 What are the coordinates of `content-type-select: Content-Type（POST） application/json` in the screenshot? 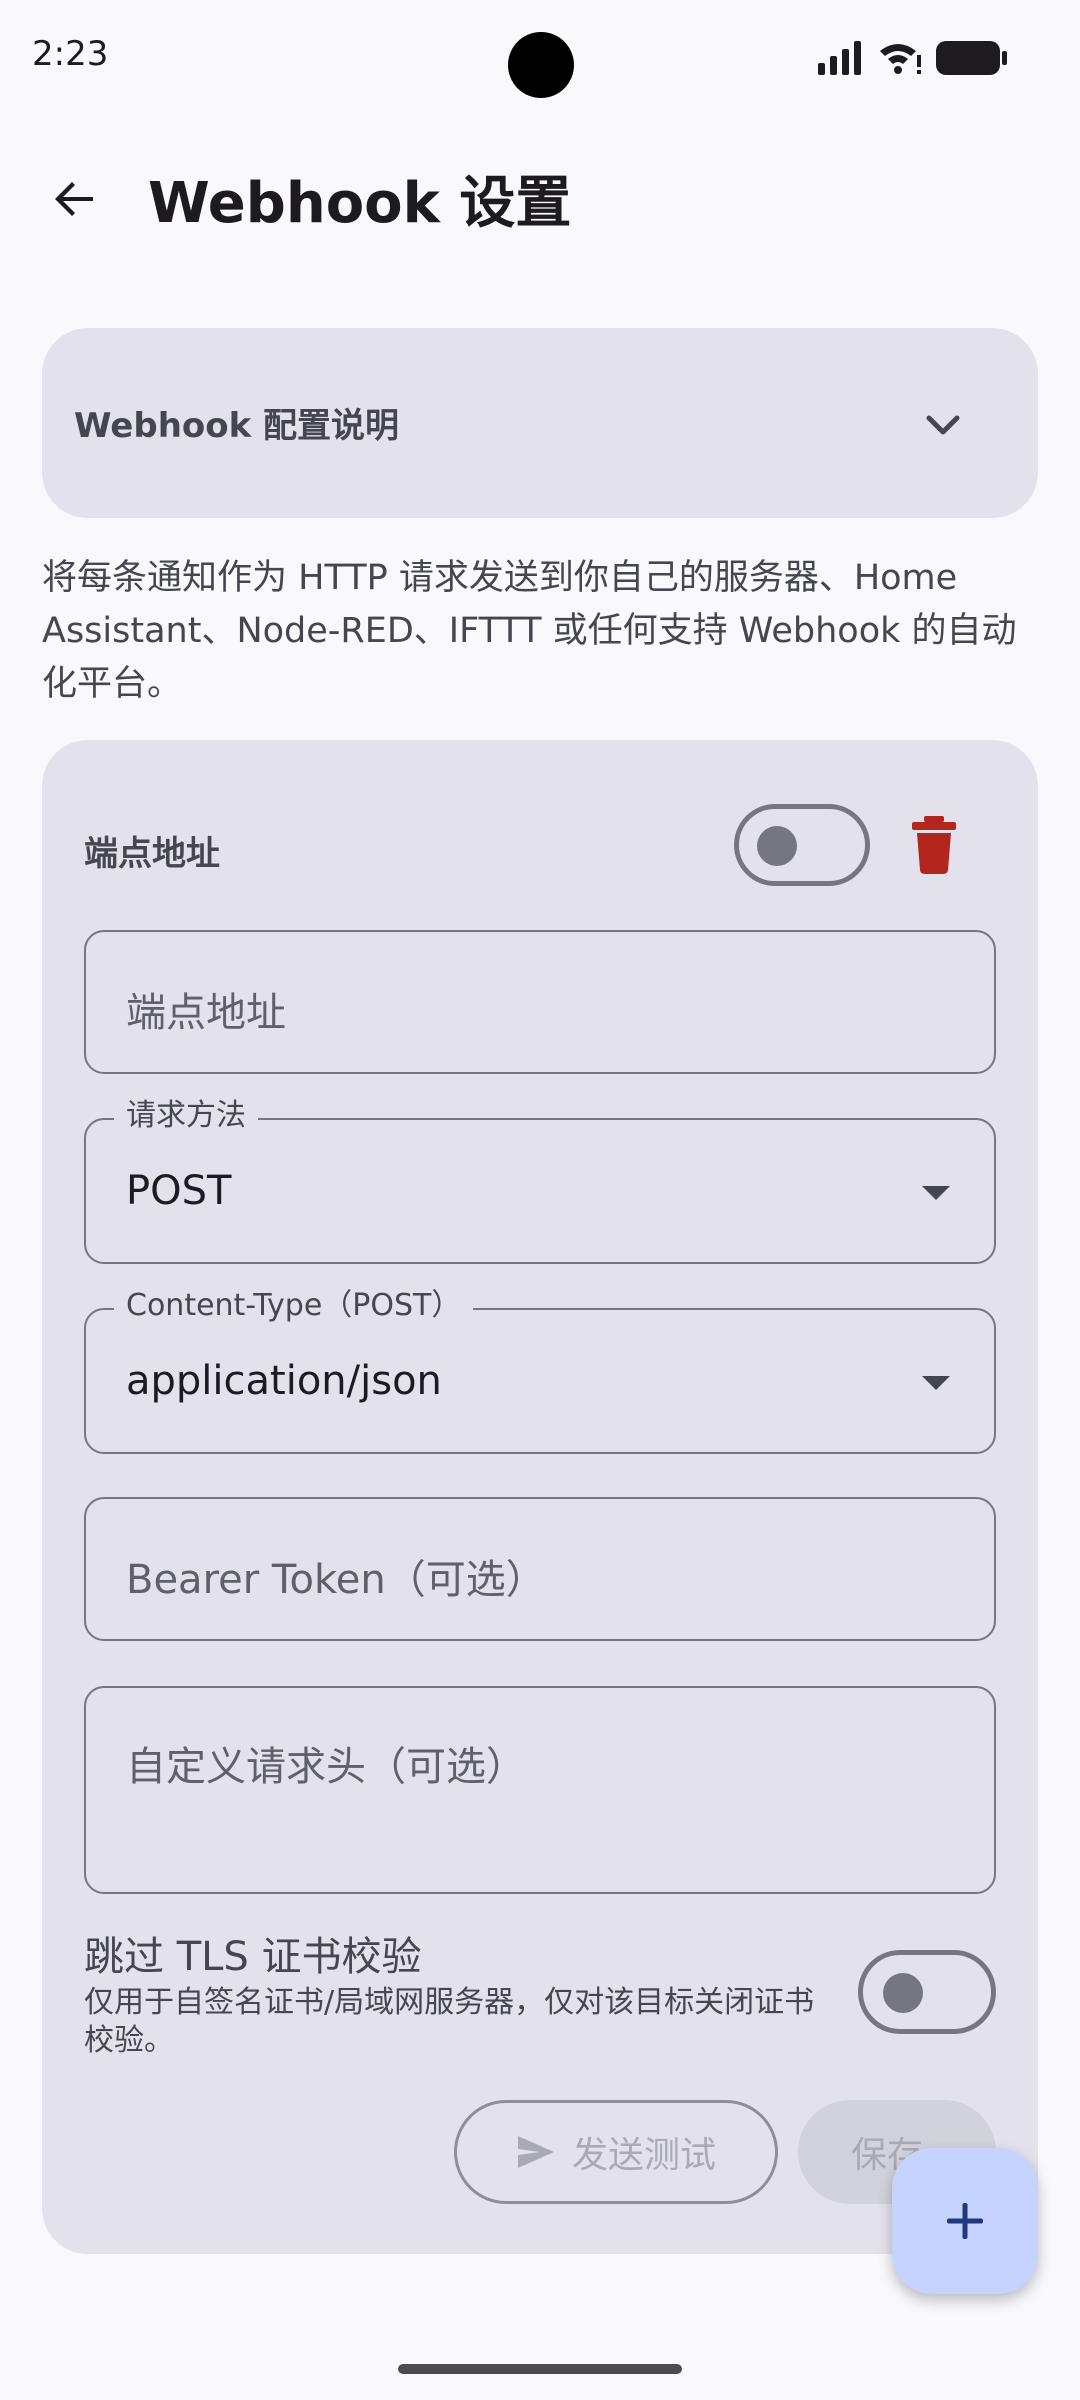 It's located at (540, 1371).